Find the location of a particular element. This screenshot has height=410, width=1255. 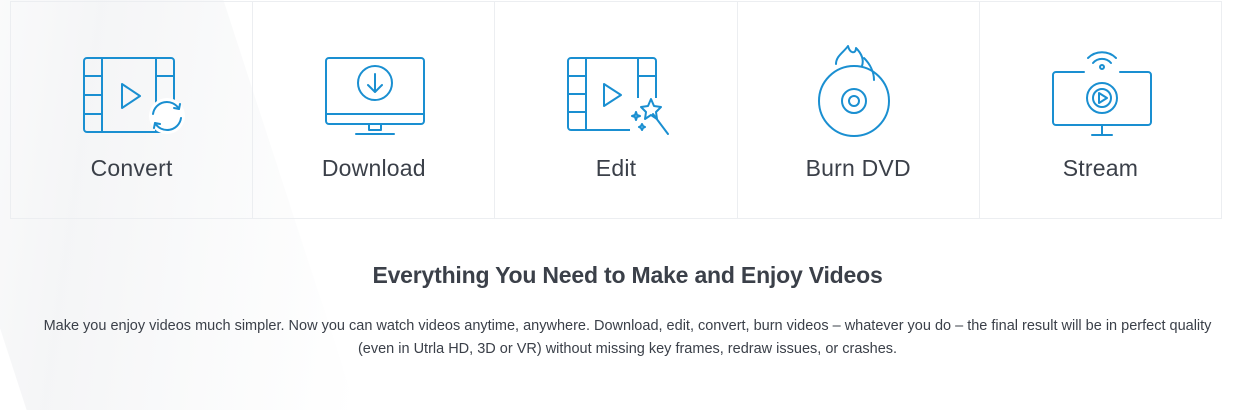

feature-label: Stream is located at coordinates (1100, 168).